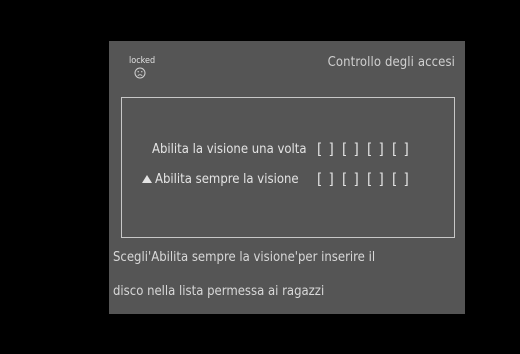 The height and width of the screenshot is (354, 520). I want to click on option-label: Abilita la visione una volta, so click(229, 149).